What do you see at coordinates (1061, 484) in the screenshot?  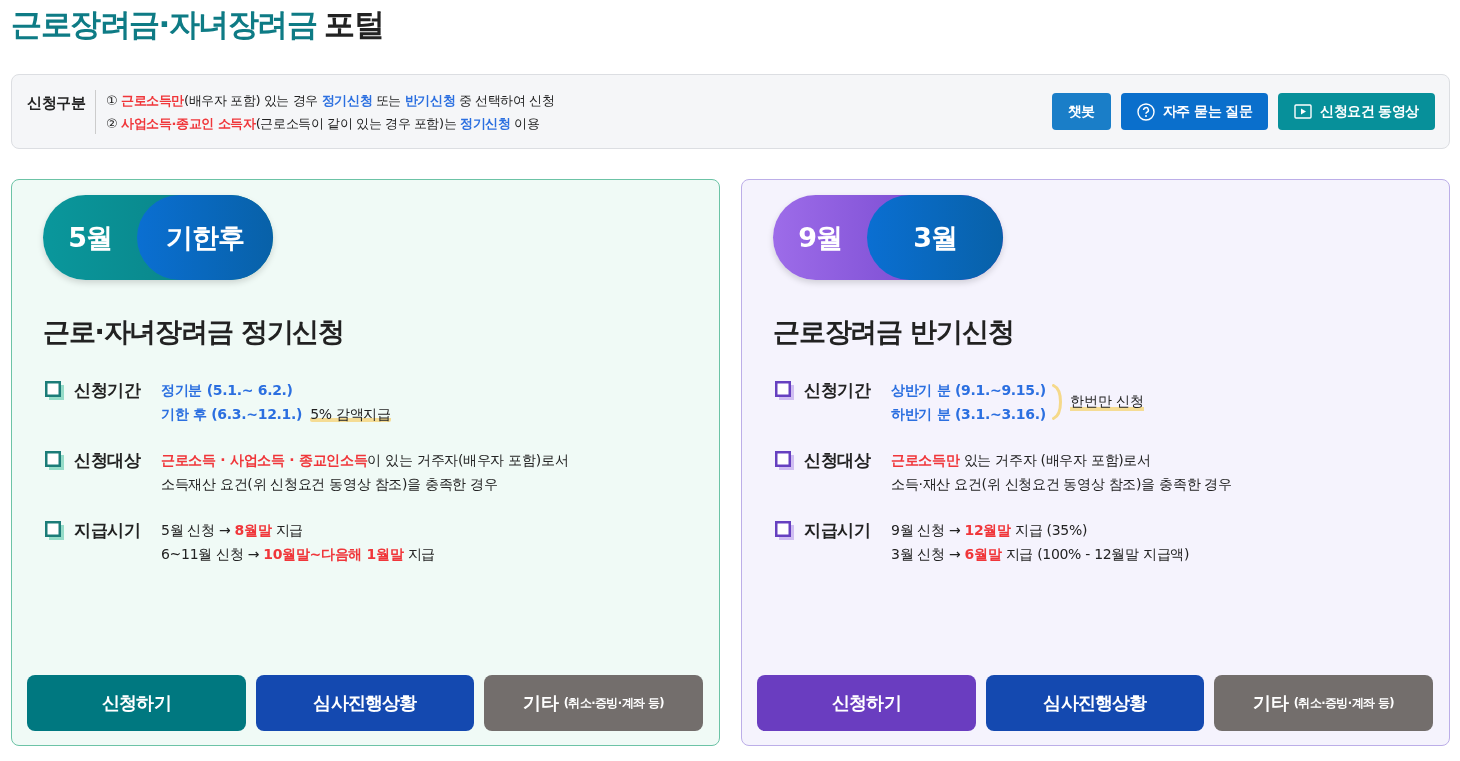 I see `row-text: 소득·재산 요건(위 신청요건 동영상 참조)을 충족한 경우` at bounding box center [1061, 484].